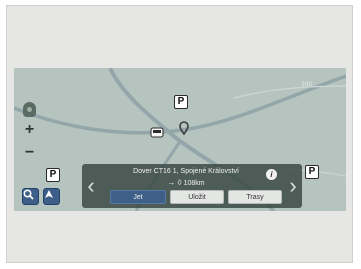 This screenshot has width=361, height=269. I want to click on chevron-right-icon: ›, so click(293, 186).